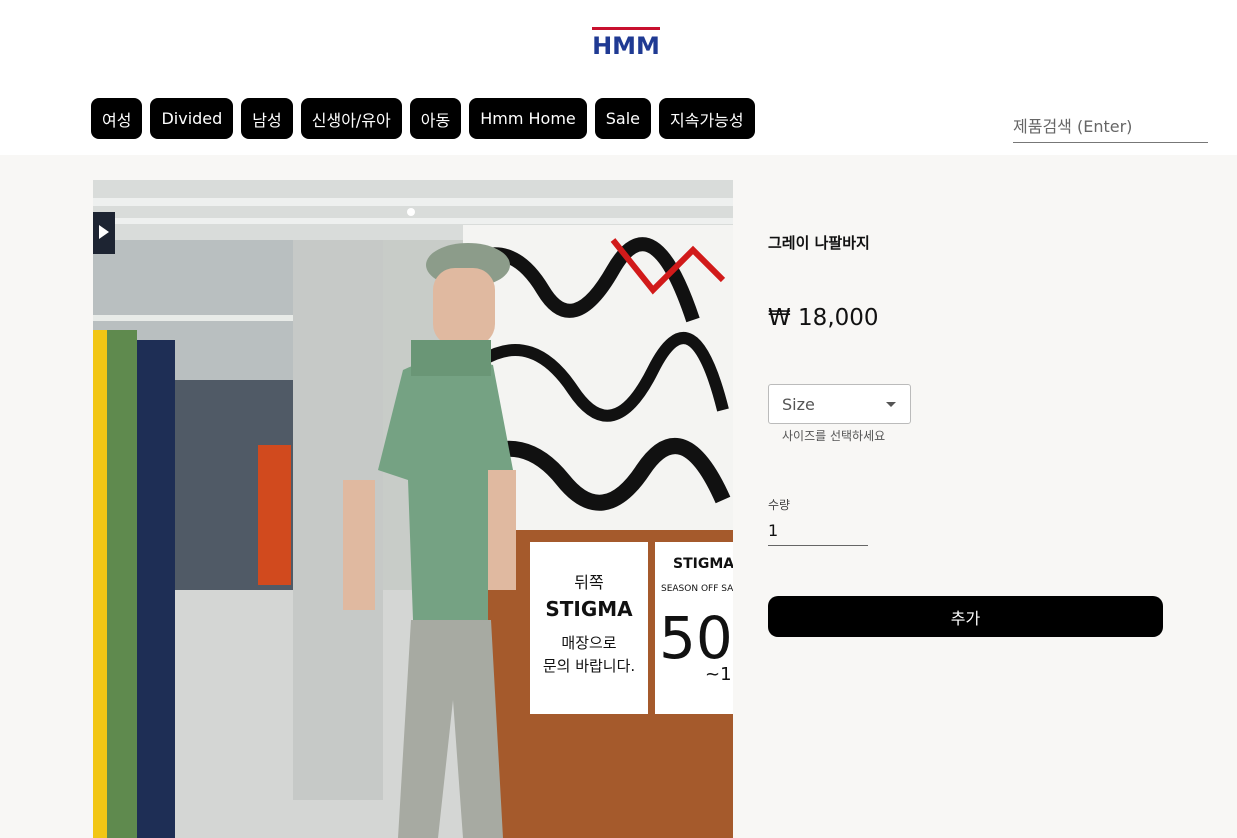  I want to click on hmm-logo: HMM, so click(626, 41).